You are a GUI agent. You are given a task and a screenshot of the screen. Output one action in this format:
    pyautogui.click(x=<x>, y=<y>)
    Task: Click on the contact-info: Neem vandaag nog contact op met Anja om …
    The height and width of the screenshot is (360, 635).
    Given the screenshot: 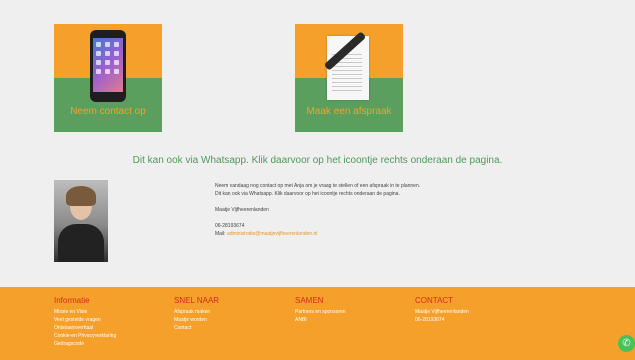 What is the action you would take?
    pyautogui.click(x=317, y=210)
    